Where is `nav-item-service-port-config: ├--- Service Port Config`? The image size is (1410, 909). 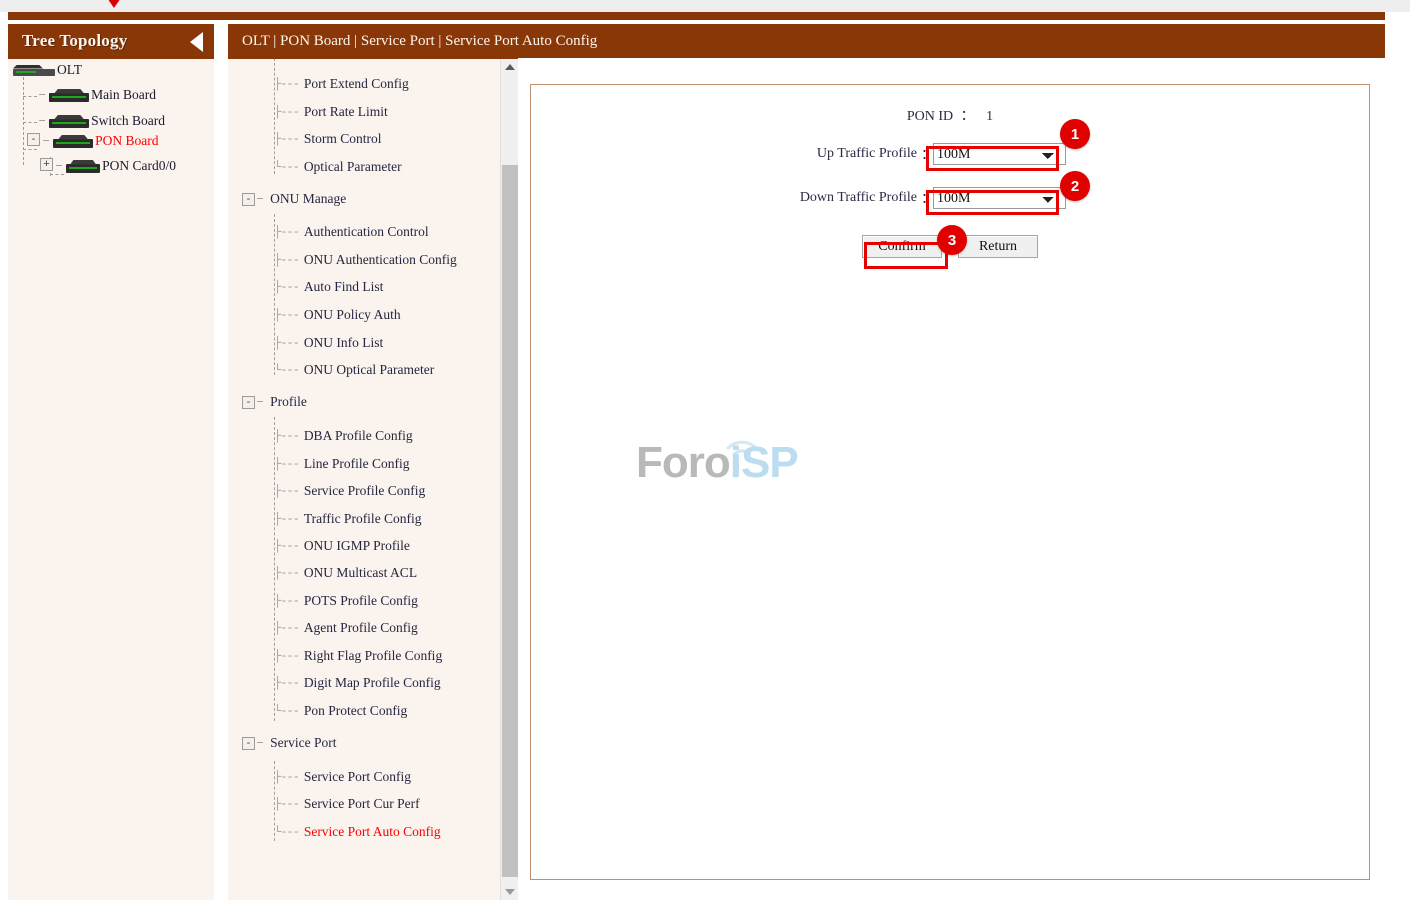
nav-item-service-port-config: ├--- Service Port Config is located at coordinates (342, 777).